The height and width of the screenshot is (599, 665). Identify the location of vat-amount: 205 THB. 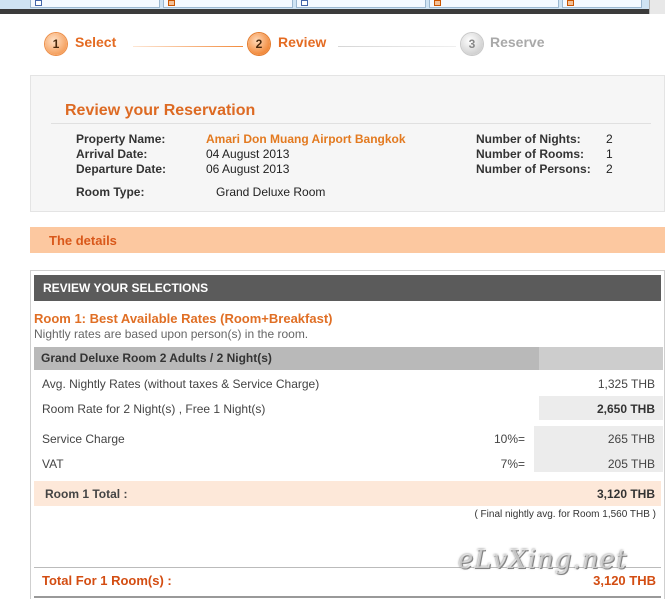
(631, 464).